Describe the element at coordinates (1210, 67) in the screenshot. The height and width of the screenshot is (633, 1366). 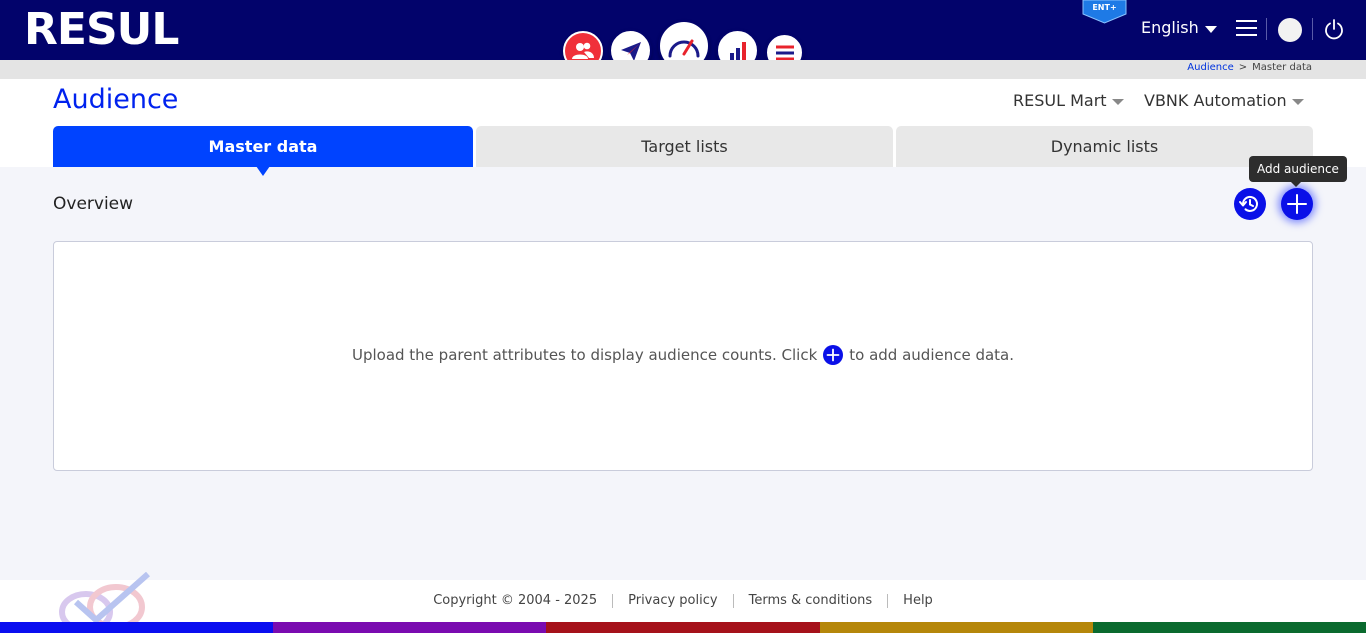
I see `breadcrumb-audience-link: Audience` at that location.